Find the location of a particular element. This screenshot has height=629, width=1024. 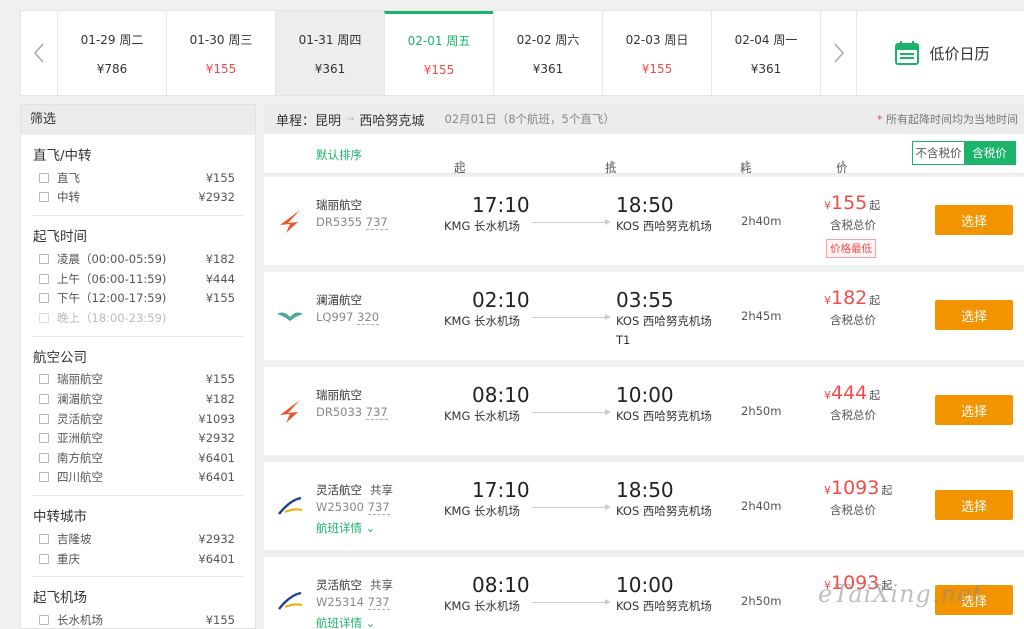

arrive-airport: KOS 西哈努克机场 is located at coordinates (664, 226).